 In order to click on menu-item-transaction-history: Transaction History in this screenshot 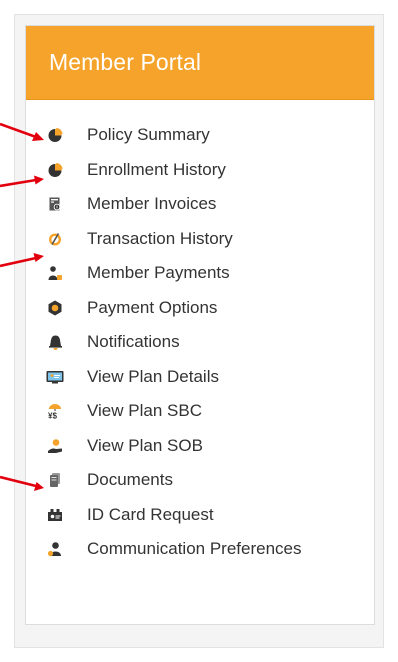, I will do `click(200, 239)`.